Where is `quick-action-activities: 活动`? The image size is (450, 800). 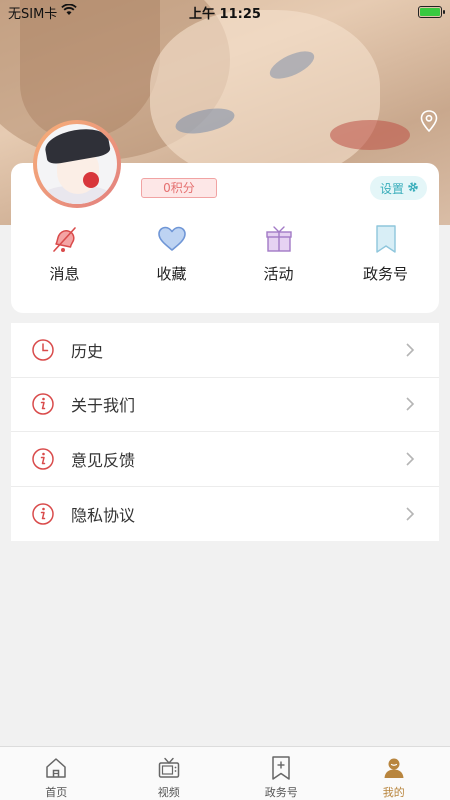 quick-action-activities: 活动 is located at coordinates (278, 258).